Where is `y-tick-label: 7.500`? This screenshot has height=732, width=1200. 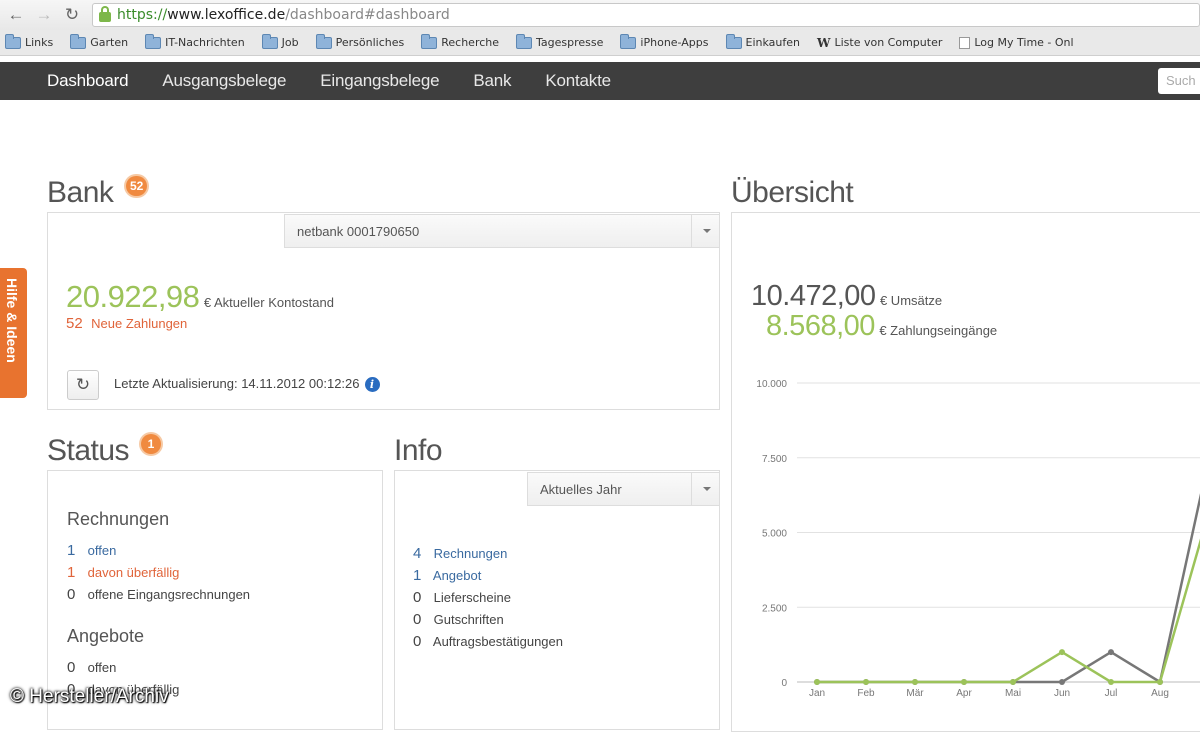
y-tick-label: 7.500 is located at coordinates (774, 459).